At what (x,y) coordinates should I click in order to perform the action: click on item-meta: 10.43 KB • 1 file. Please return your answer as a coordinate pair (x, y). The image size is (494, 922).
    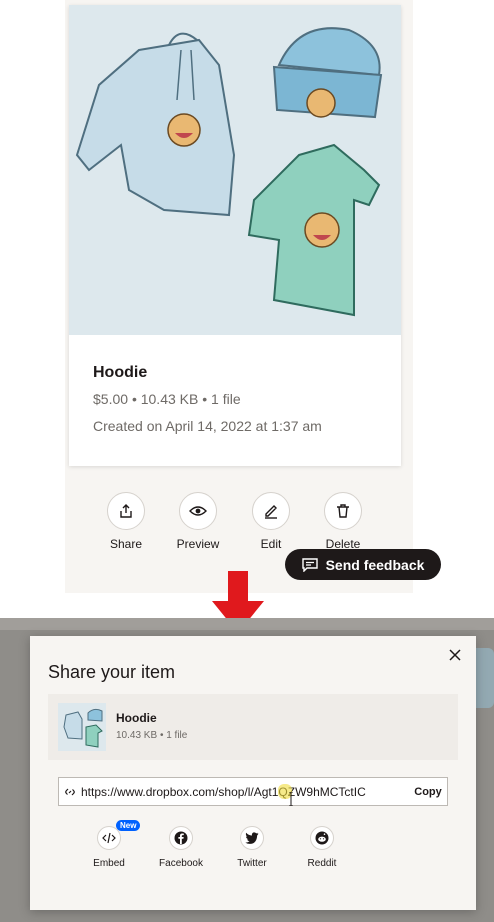
    Looking at the image, I should click on (151, 735).